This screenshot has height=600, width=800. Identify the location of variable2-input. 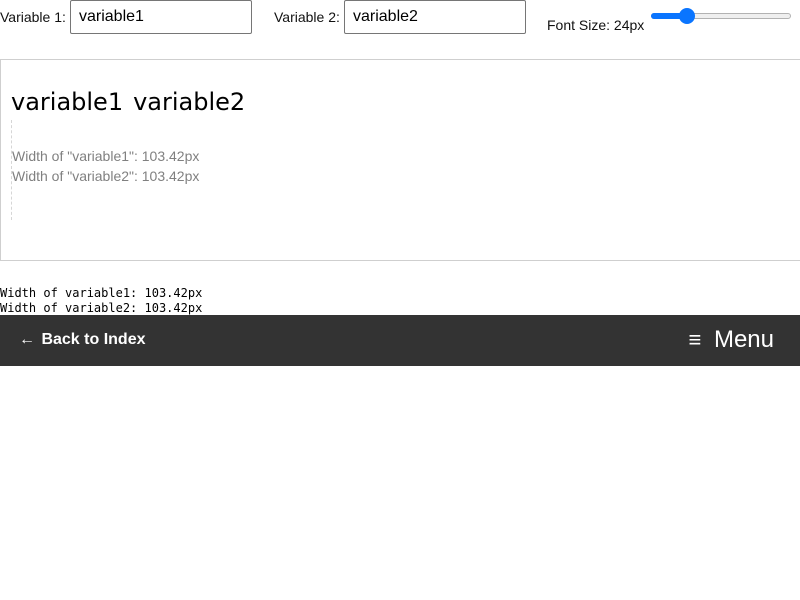
(435, 17).